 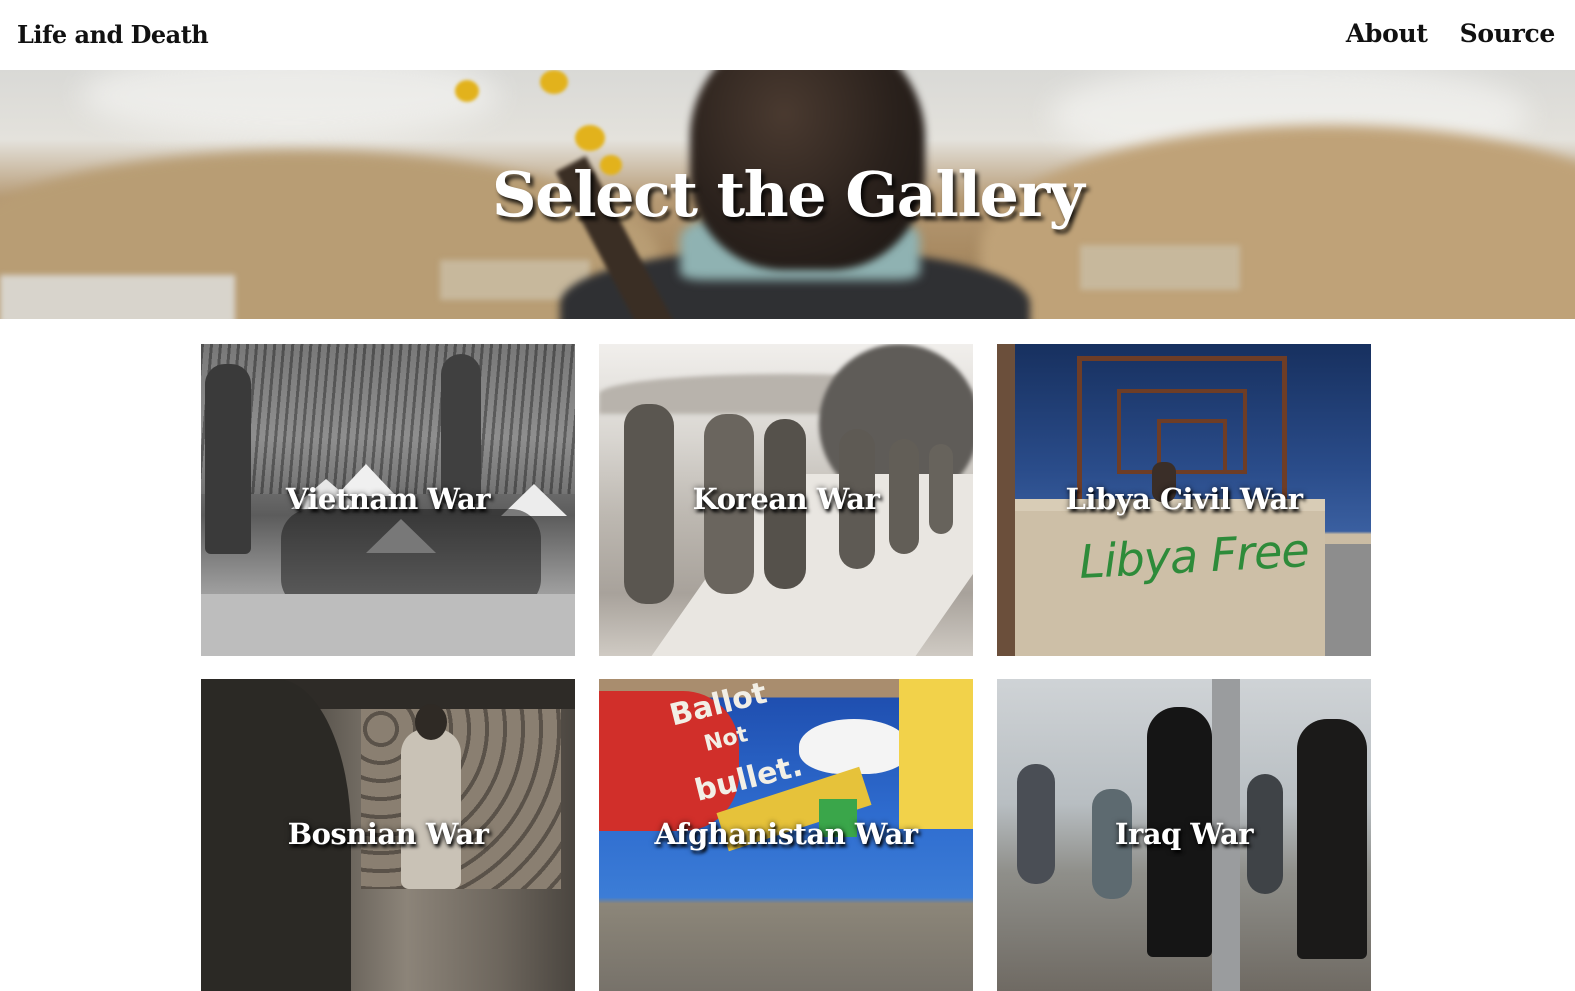 What do you see at coordinates (1387, 33) in the screenshot?
I see `nav-link-about: About` at bounding box center [1387, 33].